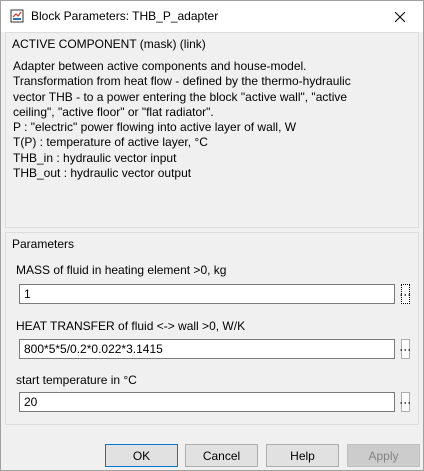  Describe the element at coordinates (43, 244) in the screenshot. I see `parameters-group-title: Parameters` at that location.